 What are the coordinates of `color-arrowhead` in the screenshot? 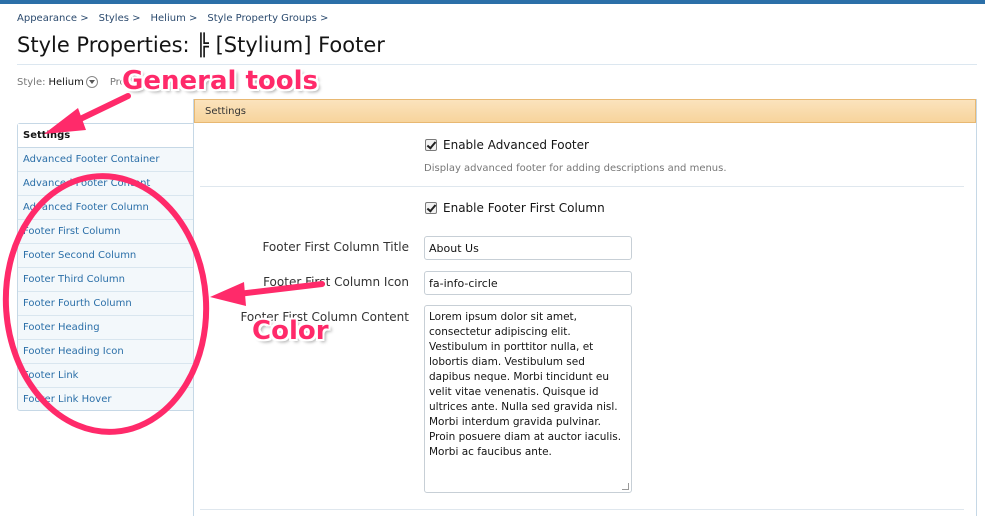 It's located at (228, 294).